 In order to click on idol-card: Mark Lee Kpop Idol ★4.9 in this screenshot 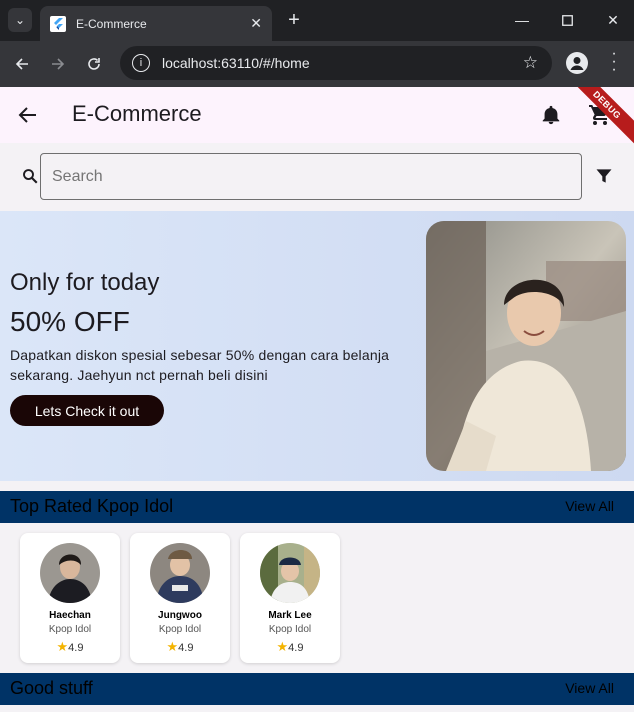, I will do `click(290, 598)`.